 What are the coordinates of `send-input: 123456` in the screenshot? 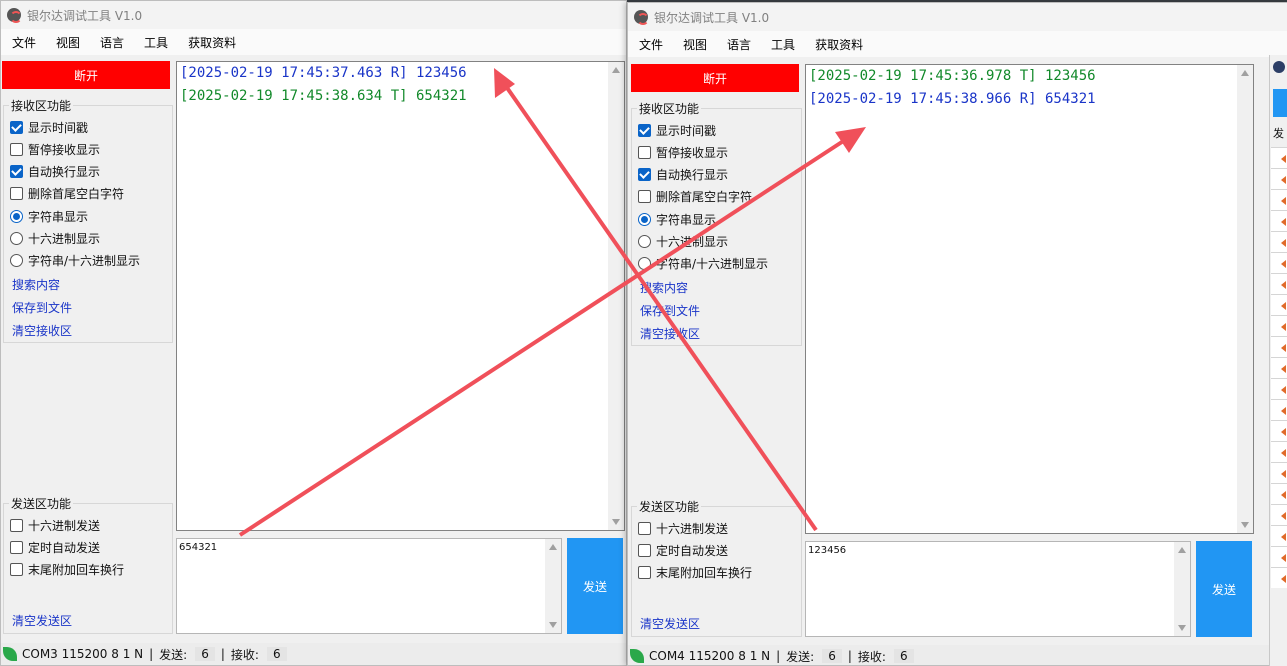 It's located at (998, 589).